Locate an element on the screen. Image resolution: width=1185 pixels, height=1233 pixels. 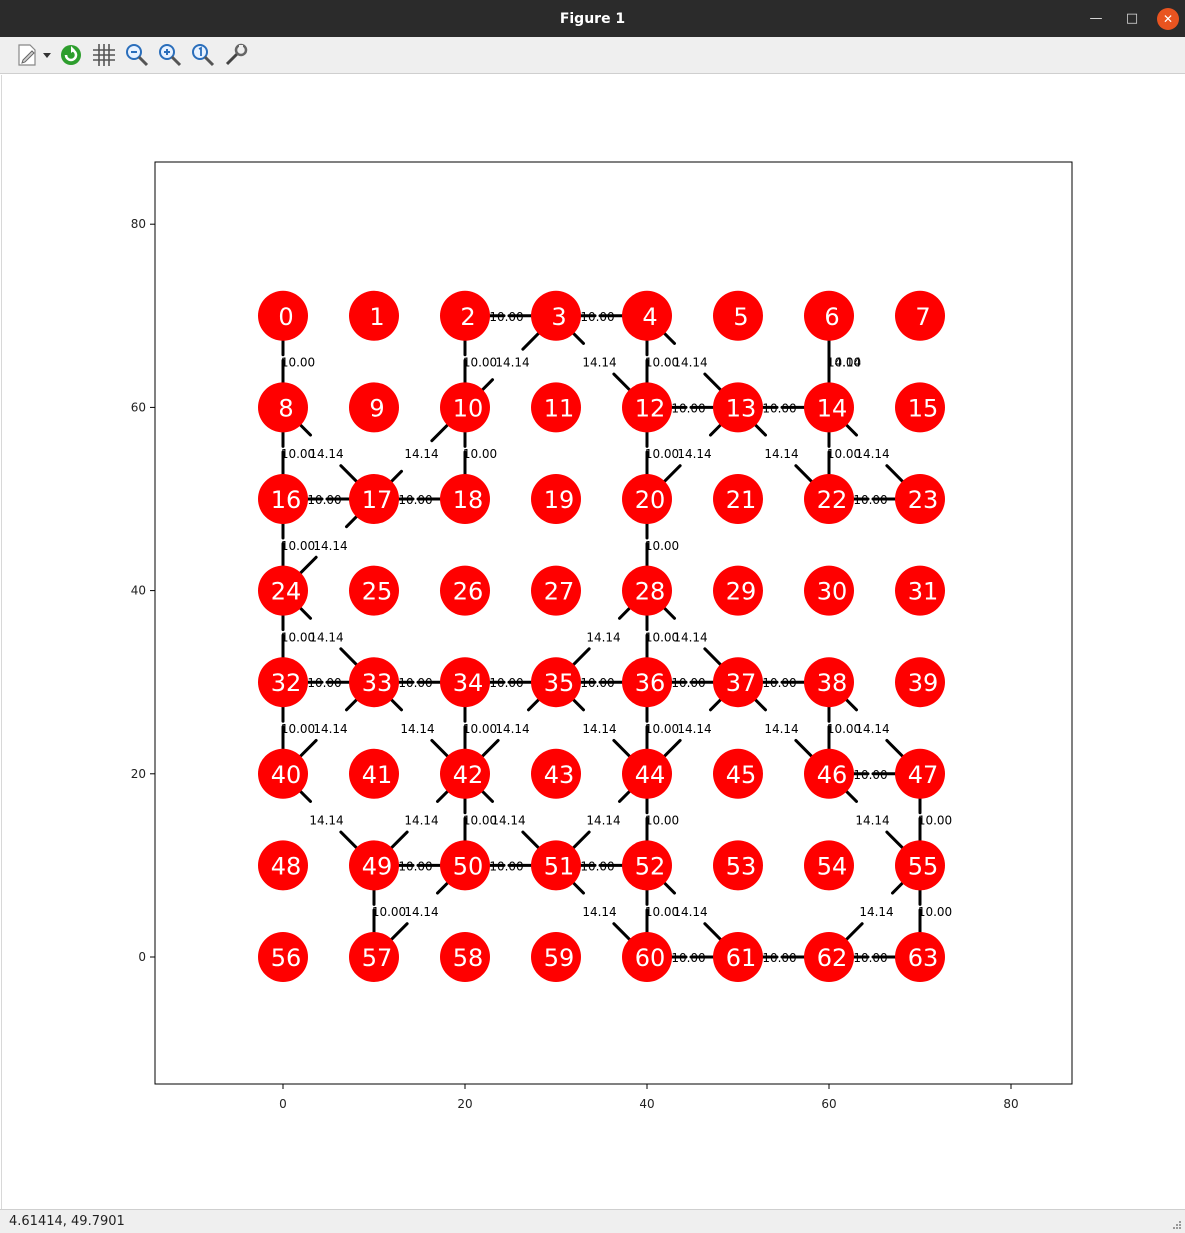
node-label-56: 56 is located at coordinates (286, 958).